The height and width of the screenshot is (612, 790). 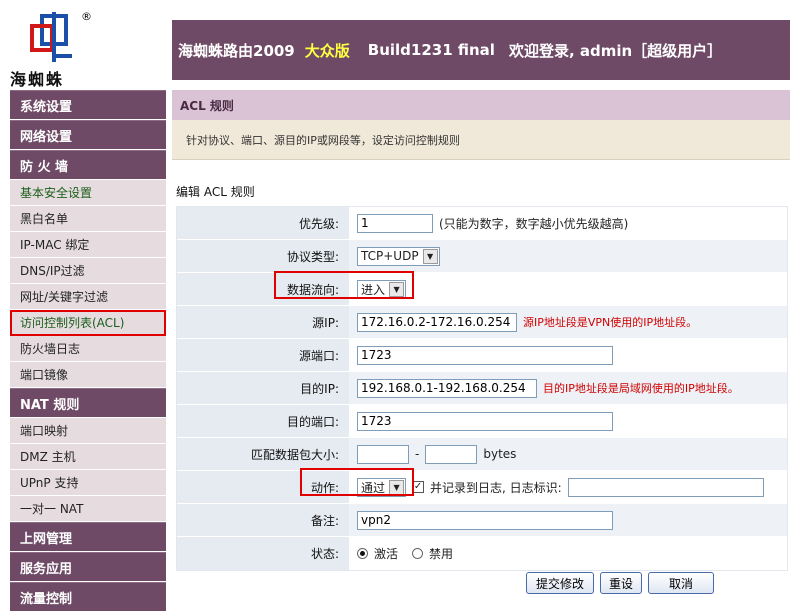 What do you see at coordinates (88, 375) in the screenshot?
I see `sidebar-item-port-mirror: 端口镜像` at bounding box center [88, 375].